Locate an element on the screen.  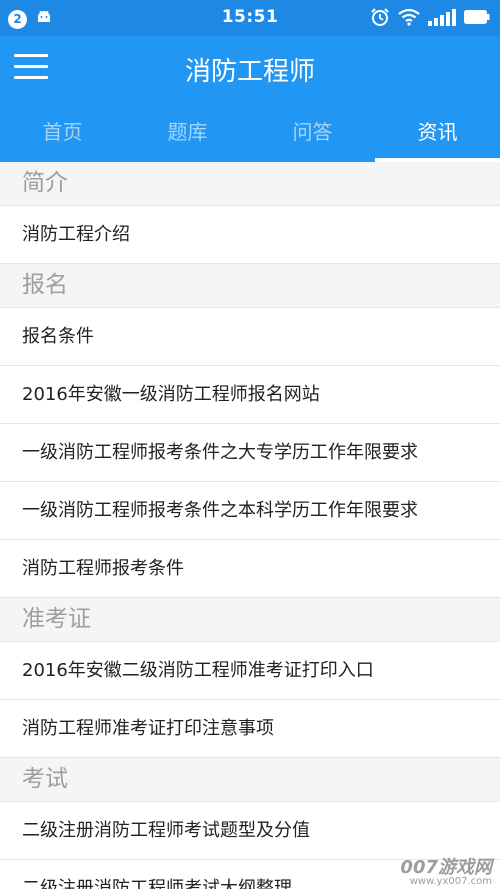
signal-strength-icon is located at coordinates (442, 19).